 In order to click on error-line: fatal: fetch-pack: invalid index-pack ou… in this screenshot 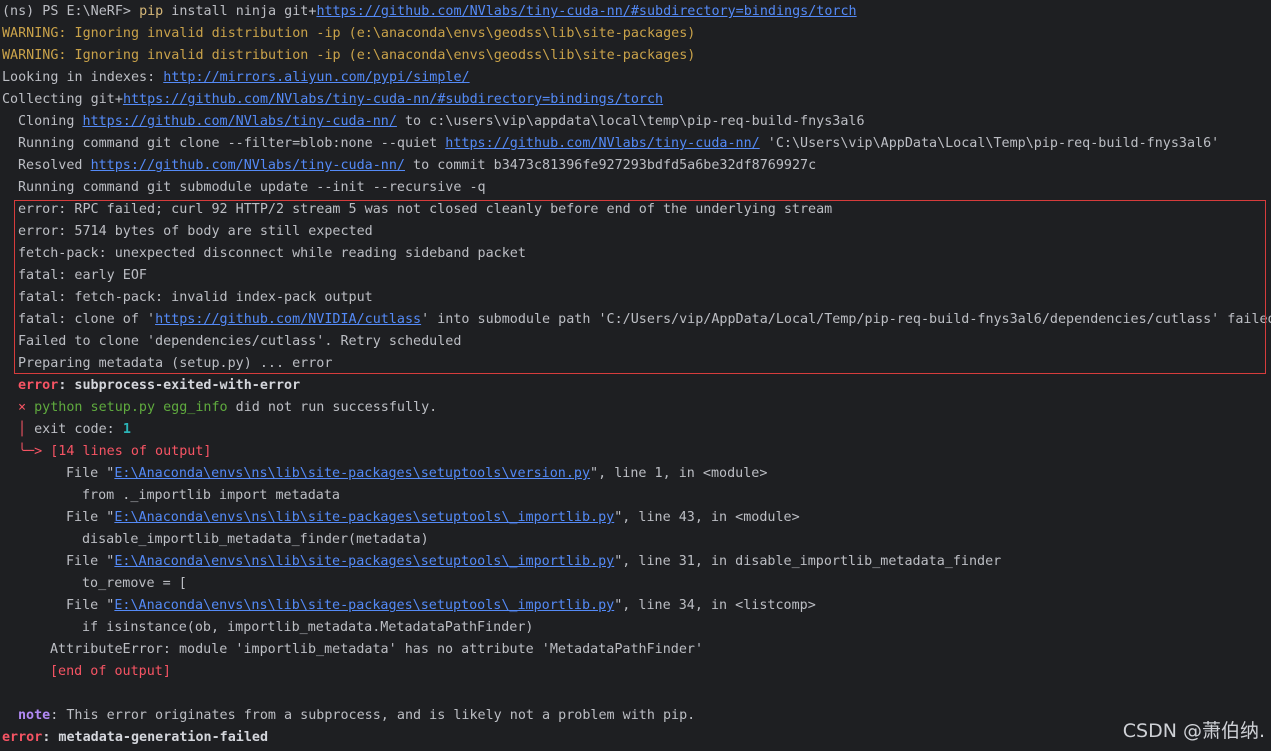, I will do `click(195, 297)`.